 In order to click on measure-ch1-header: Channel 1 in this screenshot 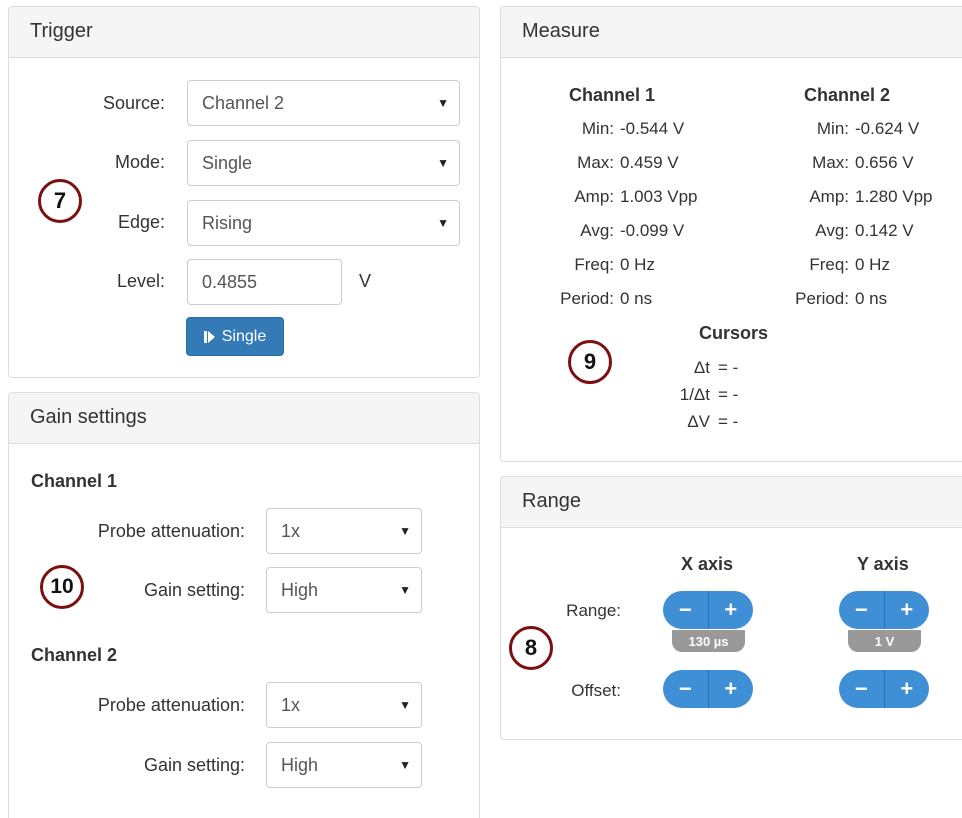, I will do `click(612, 95)`.